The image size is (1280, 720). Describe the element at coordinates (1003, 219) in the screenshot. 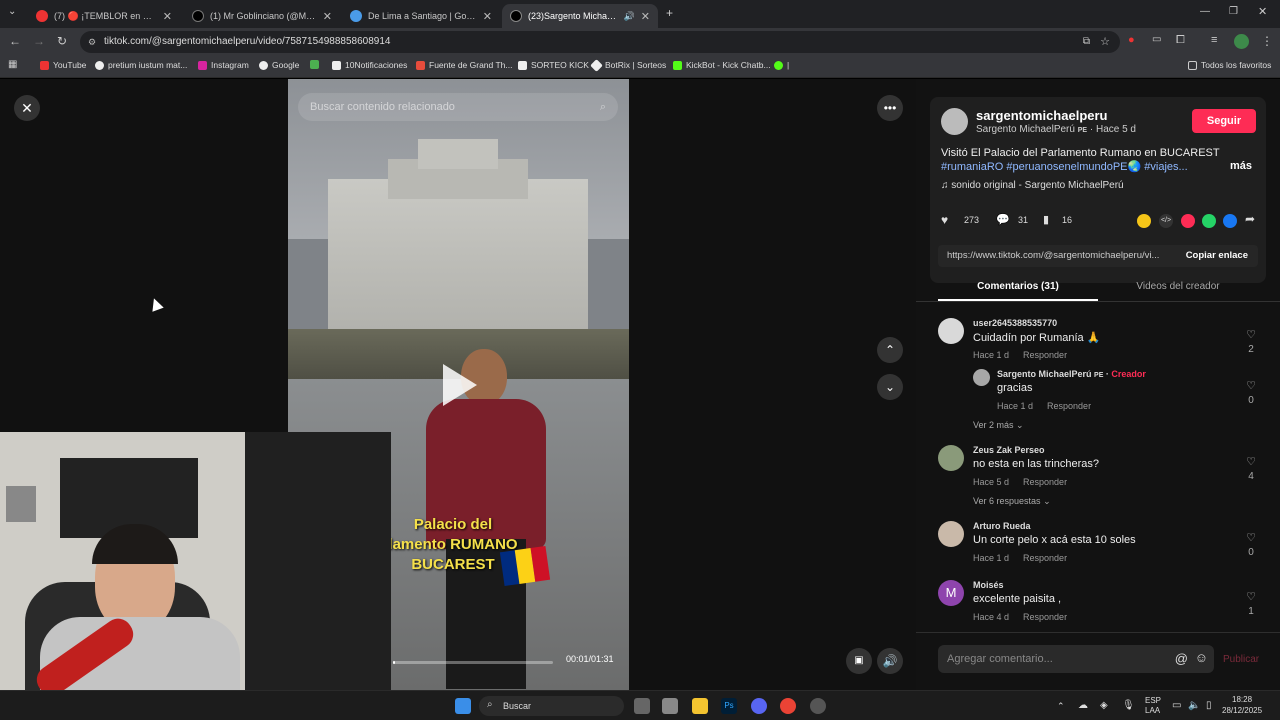

I see `comment-icon: 💬` at that location.